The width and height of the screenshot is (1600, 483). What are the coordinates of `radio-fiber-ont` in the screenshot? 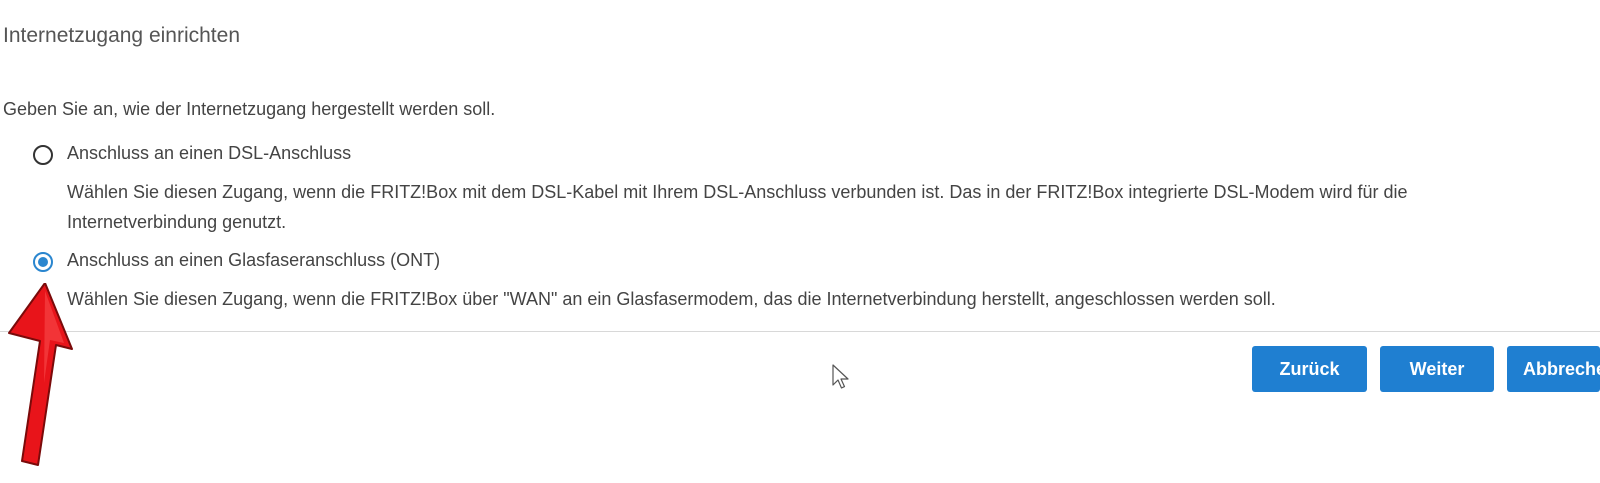 It's located at (43, 262).